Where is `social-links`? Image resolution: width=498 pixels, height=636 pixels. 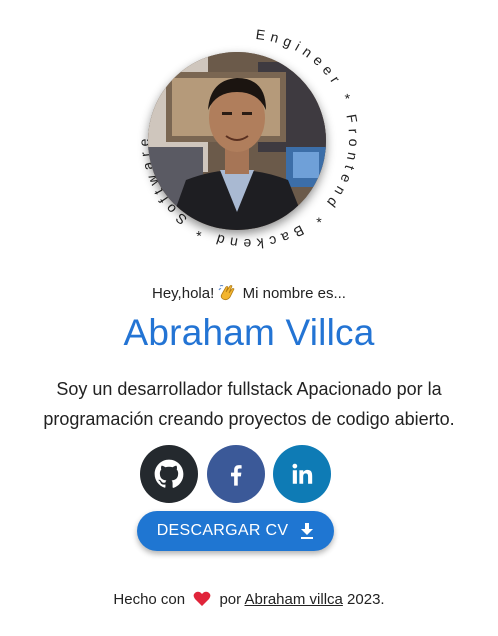 social-links is located at coordinates (236, 474).